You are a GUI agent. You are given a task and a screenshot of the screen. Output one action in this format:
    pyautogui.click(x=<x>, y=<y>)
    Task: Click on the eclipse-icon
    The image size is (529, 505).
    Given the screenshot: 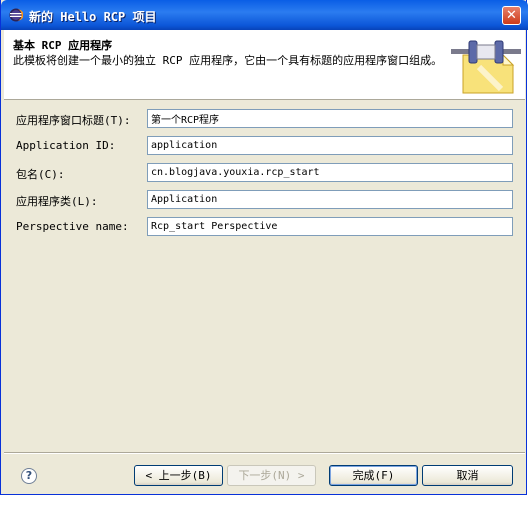 What is the action you would take?
    pyautogui.click(x=16, y=15)
    